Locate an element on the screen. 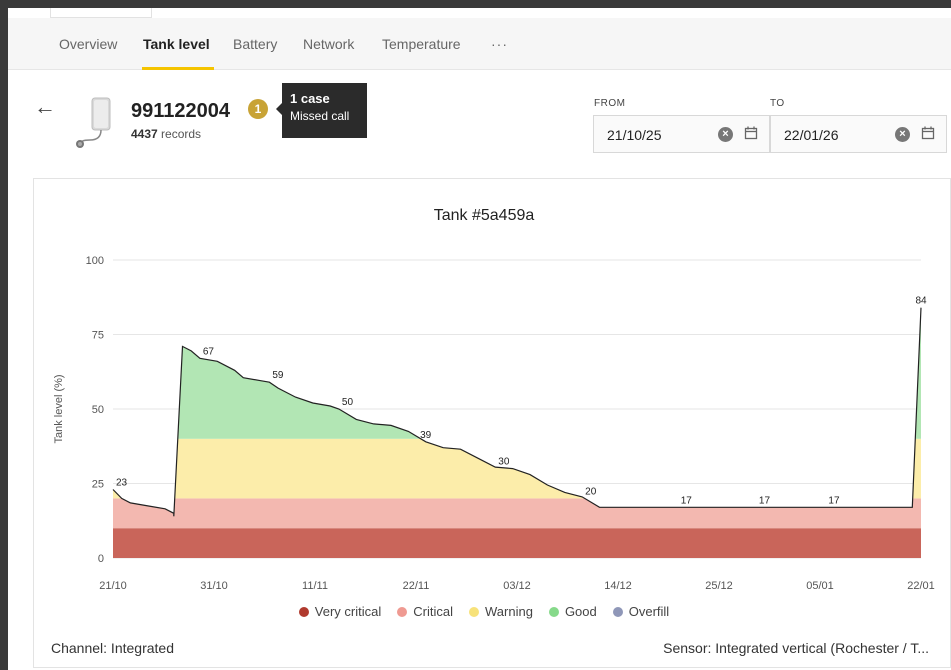 The image size is (951, 670). data-label: 39 is located at coordinates (426, 435).